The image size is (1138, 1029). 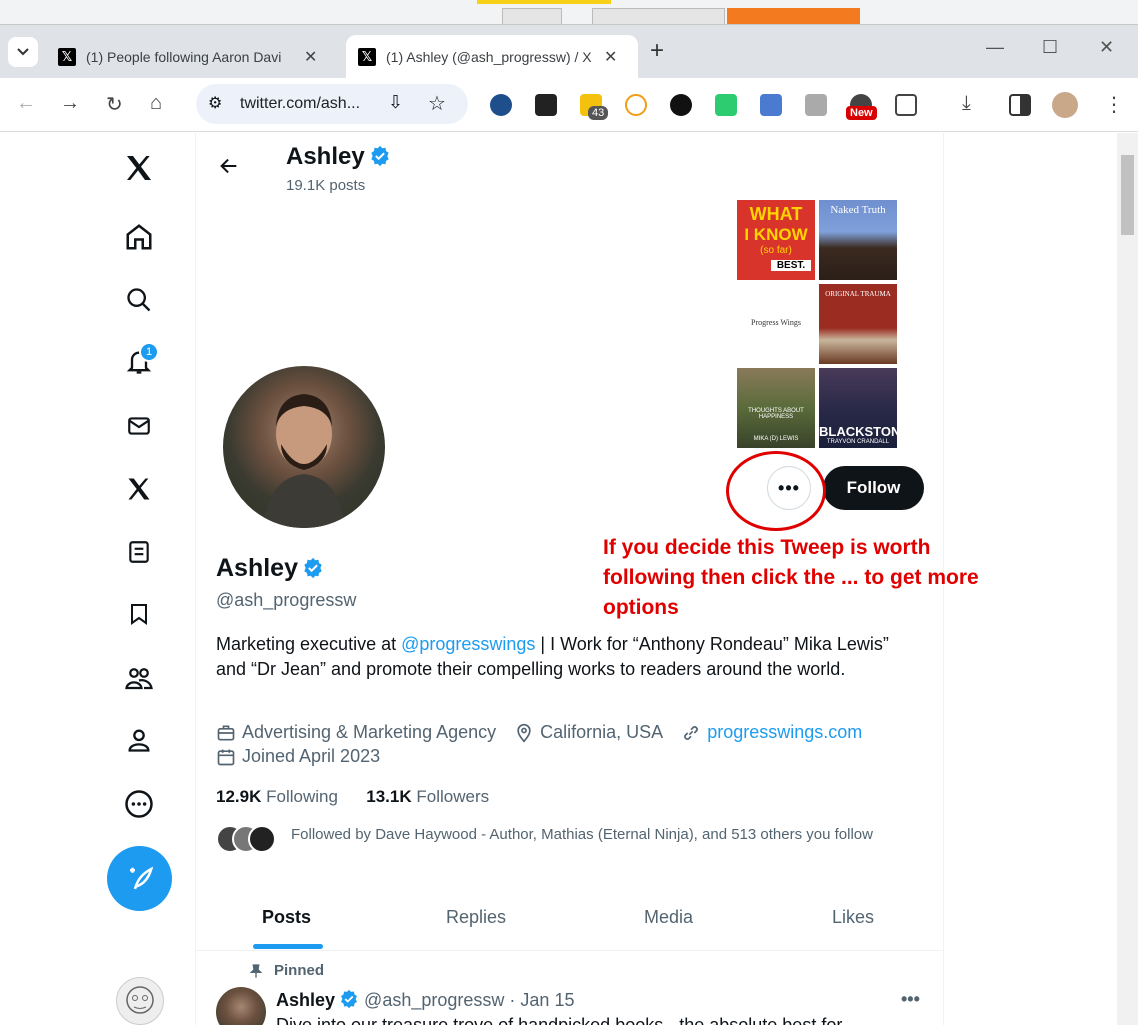 I want to click on tweet-avatar, so click(x=241, y=1006).